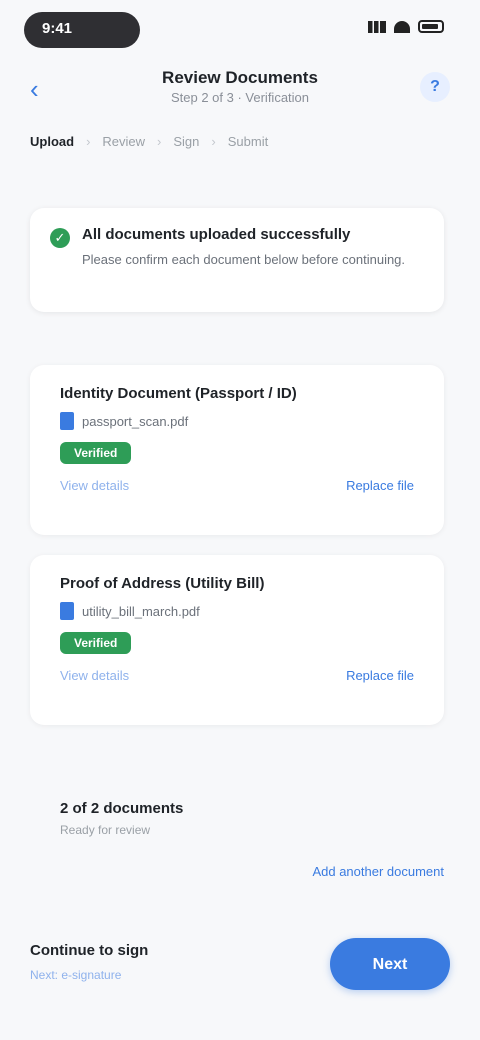 The height and width of the screenshot is (1040, 480). I want to click on file-row: passport_scan.pdf, so click(237, 421).